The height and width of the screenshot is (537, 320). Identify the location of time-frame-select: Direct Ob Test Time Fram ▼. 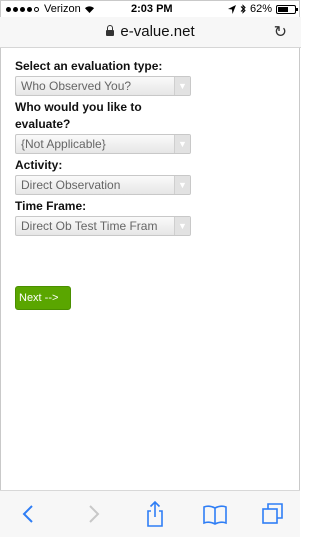
(103, 226).